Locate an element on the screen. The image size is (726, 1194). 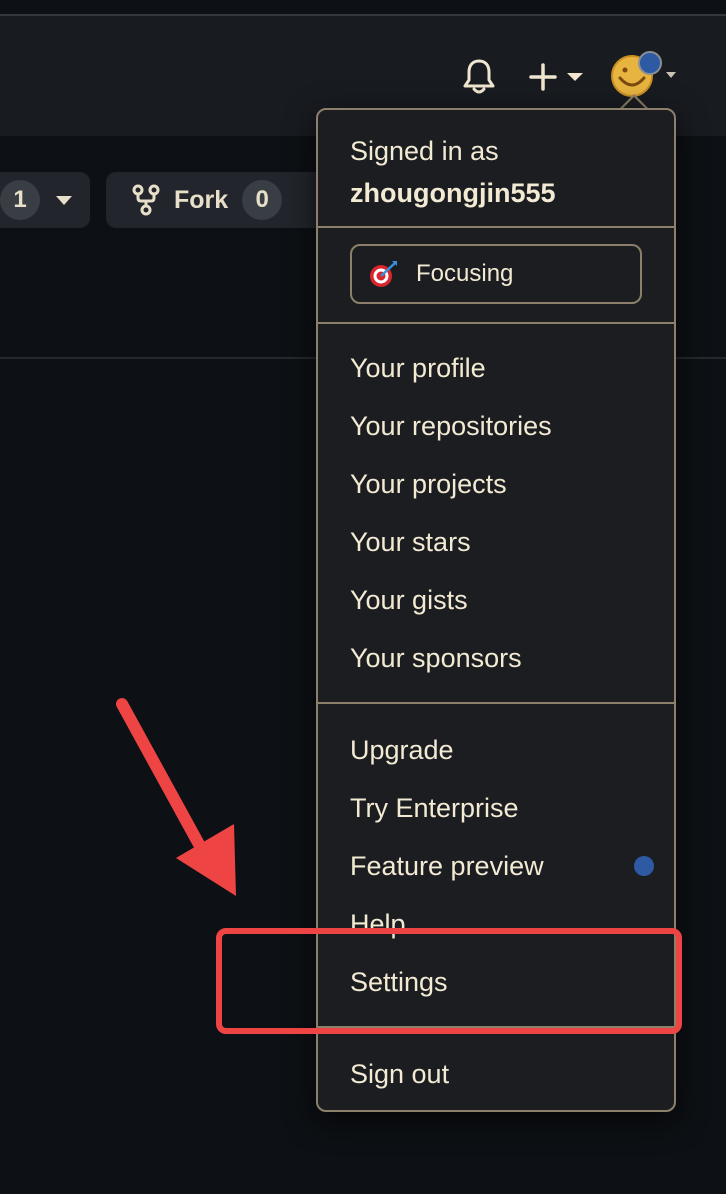
fork-icon is located at coordinates (146, 200).